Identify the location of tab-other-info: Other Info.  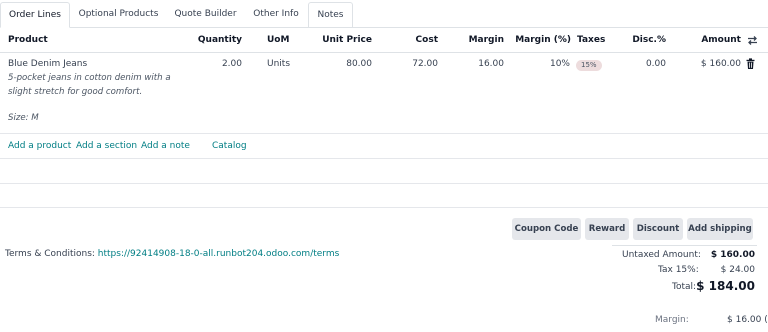
(276, 15).